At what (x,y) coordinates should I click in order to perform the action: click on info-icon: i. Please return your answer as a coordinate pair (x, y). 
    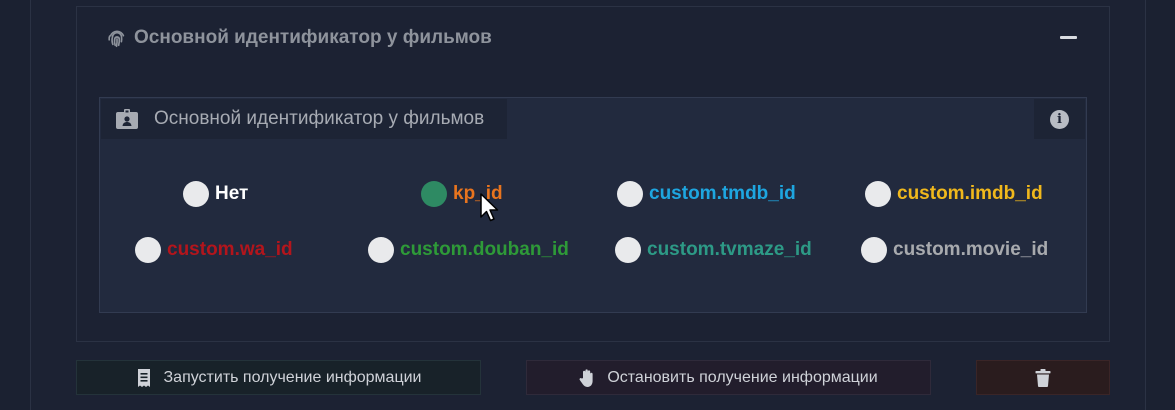
    Looking at the image, I should click on (1059, 119).